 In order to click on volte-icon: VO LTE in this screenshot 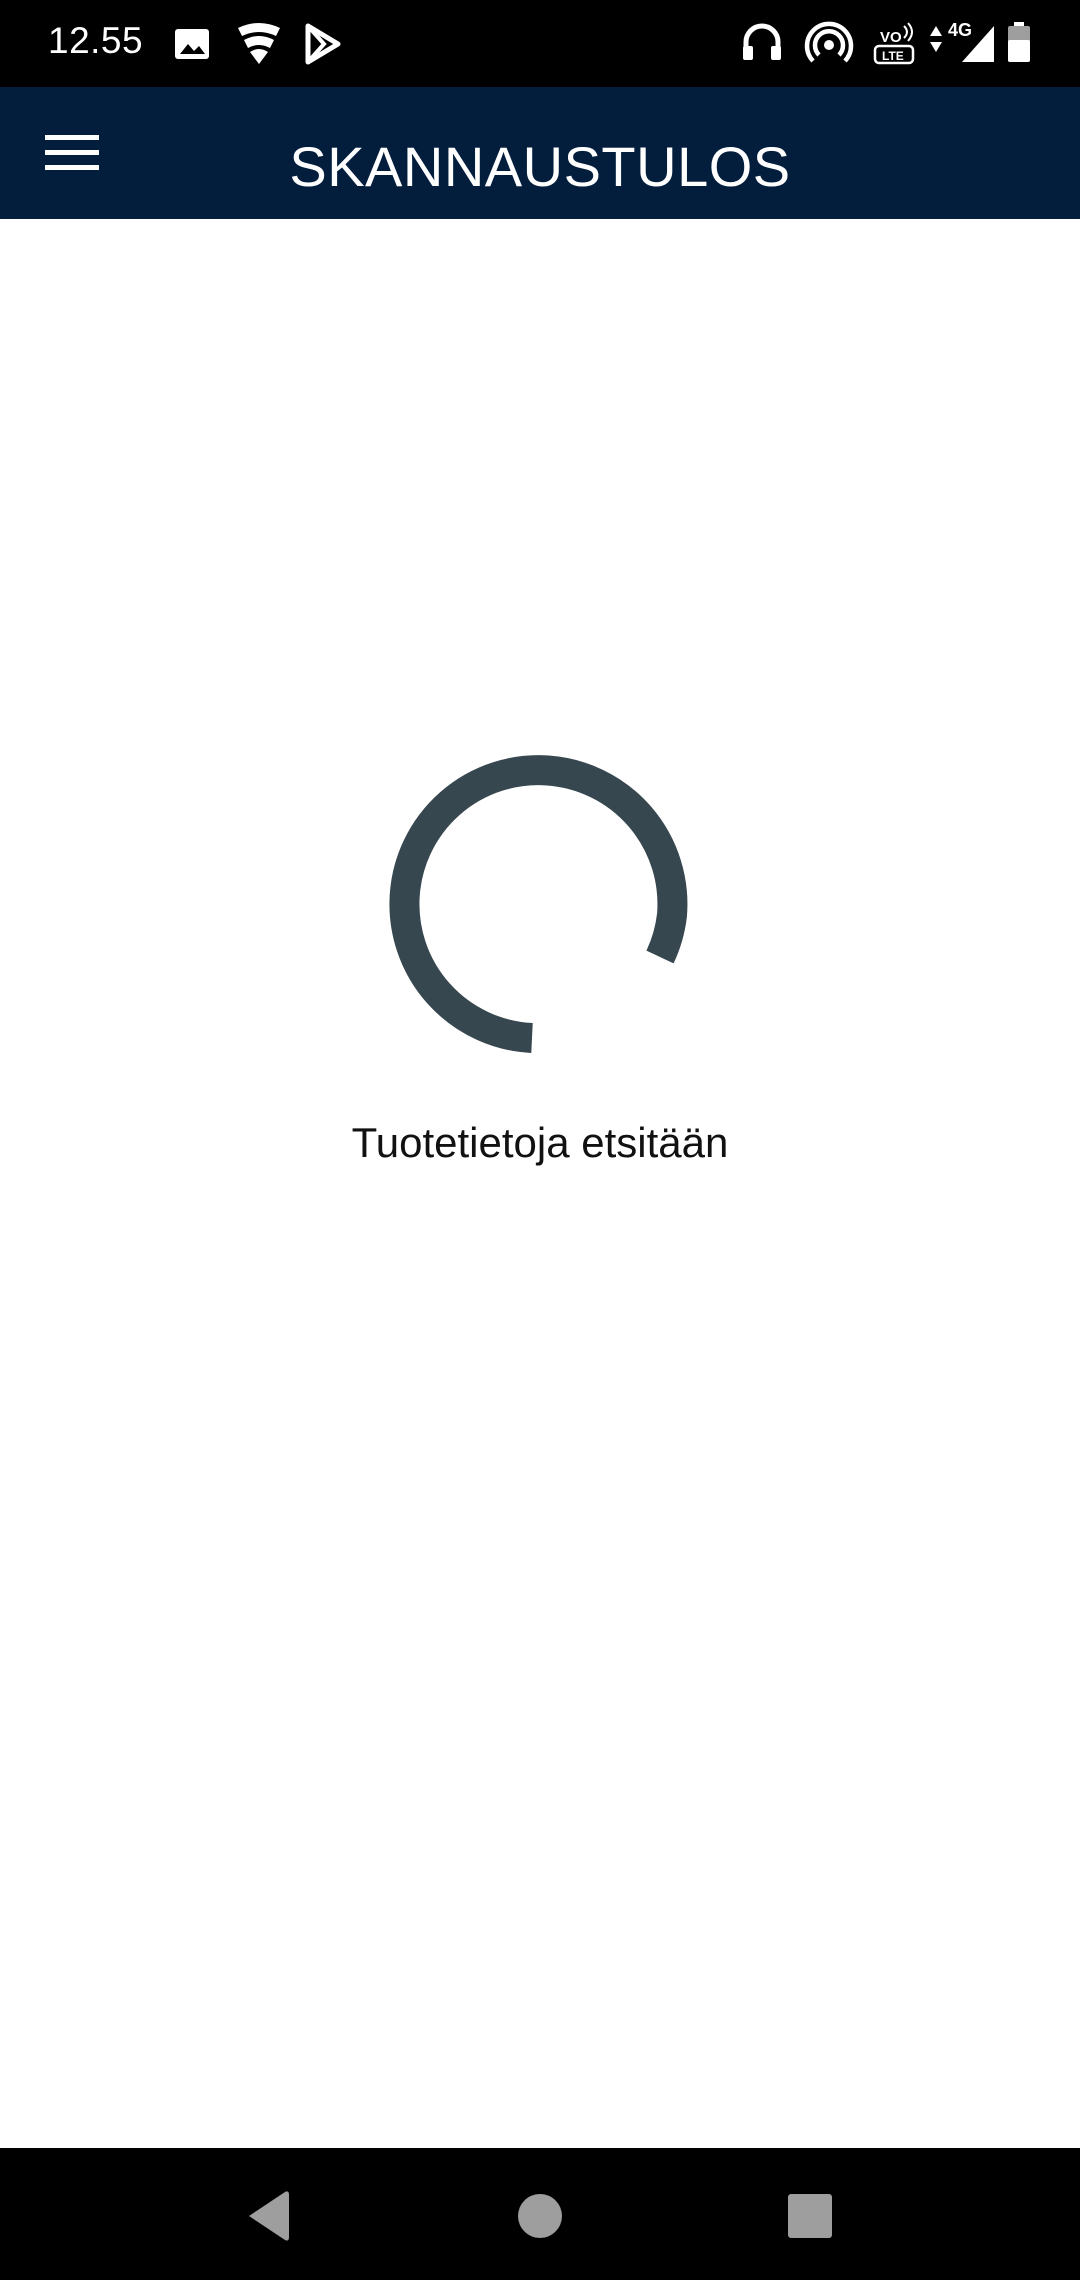, I will do `click(894, 43)`.